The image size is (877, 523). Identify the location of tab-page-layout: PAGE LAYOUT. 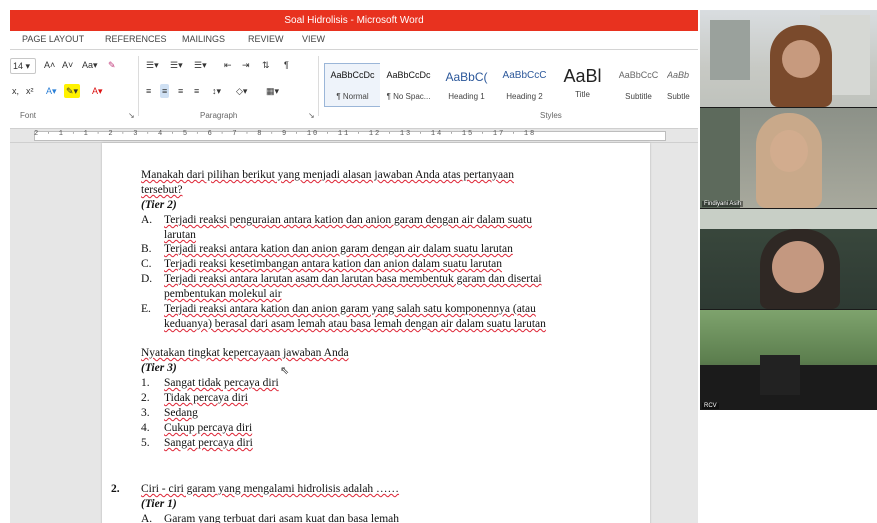
(53, 39).